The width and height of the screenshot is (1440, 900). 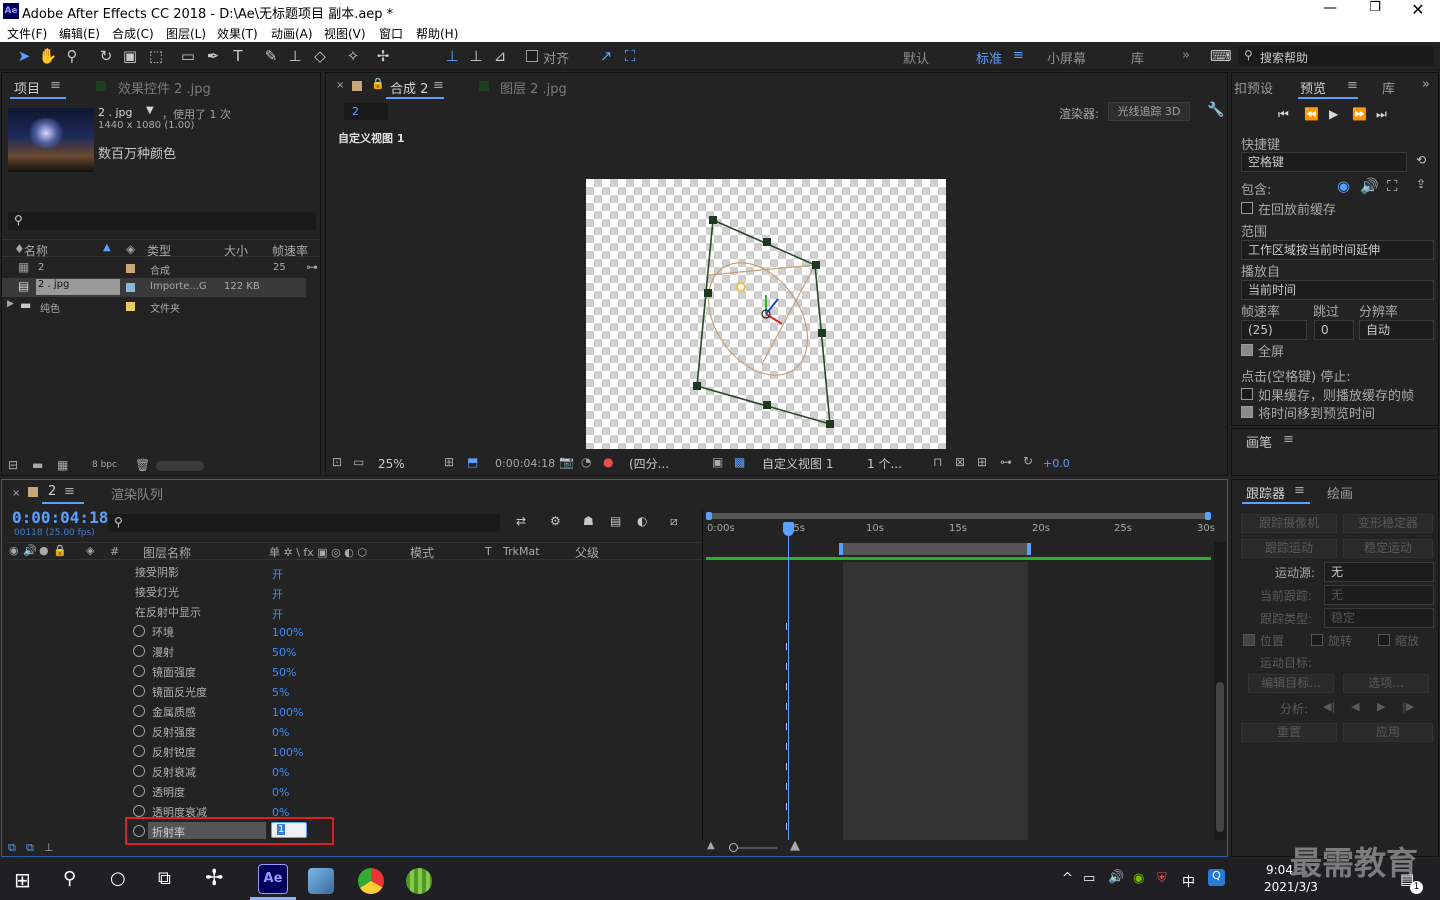 What do you see at coordinates (321, 881) in the screenshot?
I see `file-manager-taskbar-icon` at bounding box center [321, 881].